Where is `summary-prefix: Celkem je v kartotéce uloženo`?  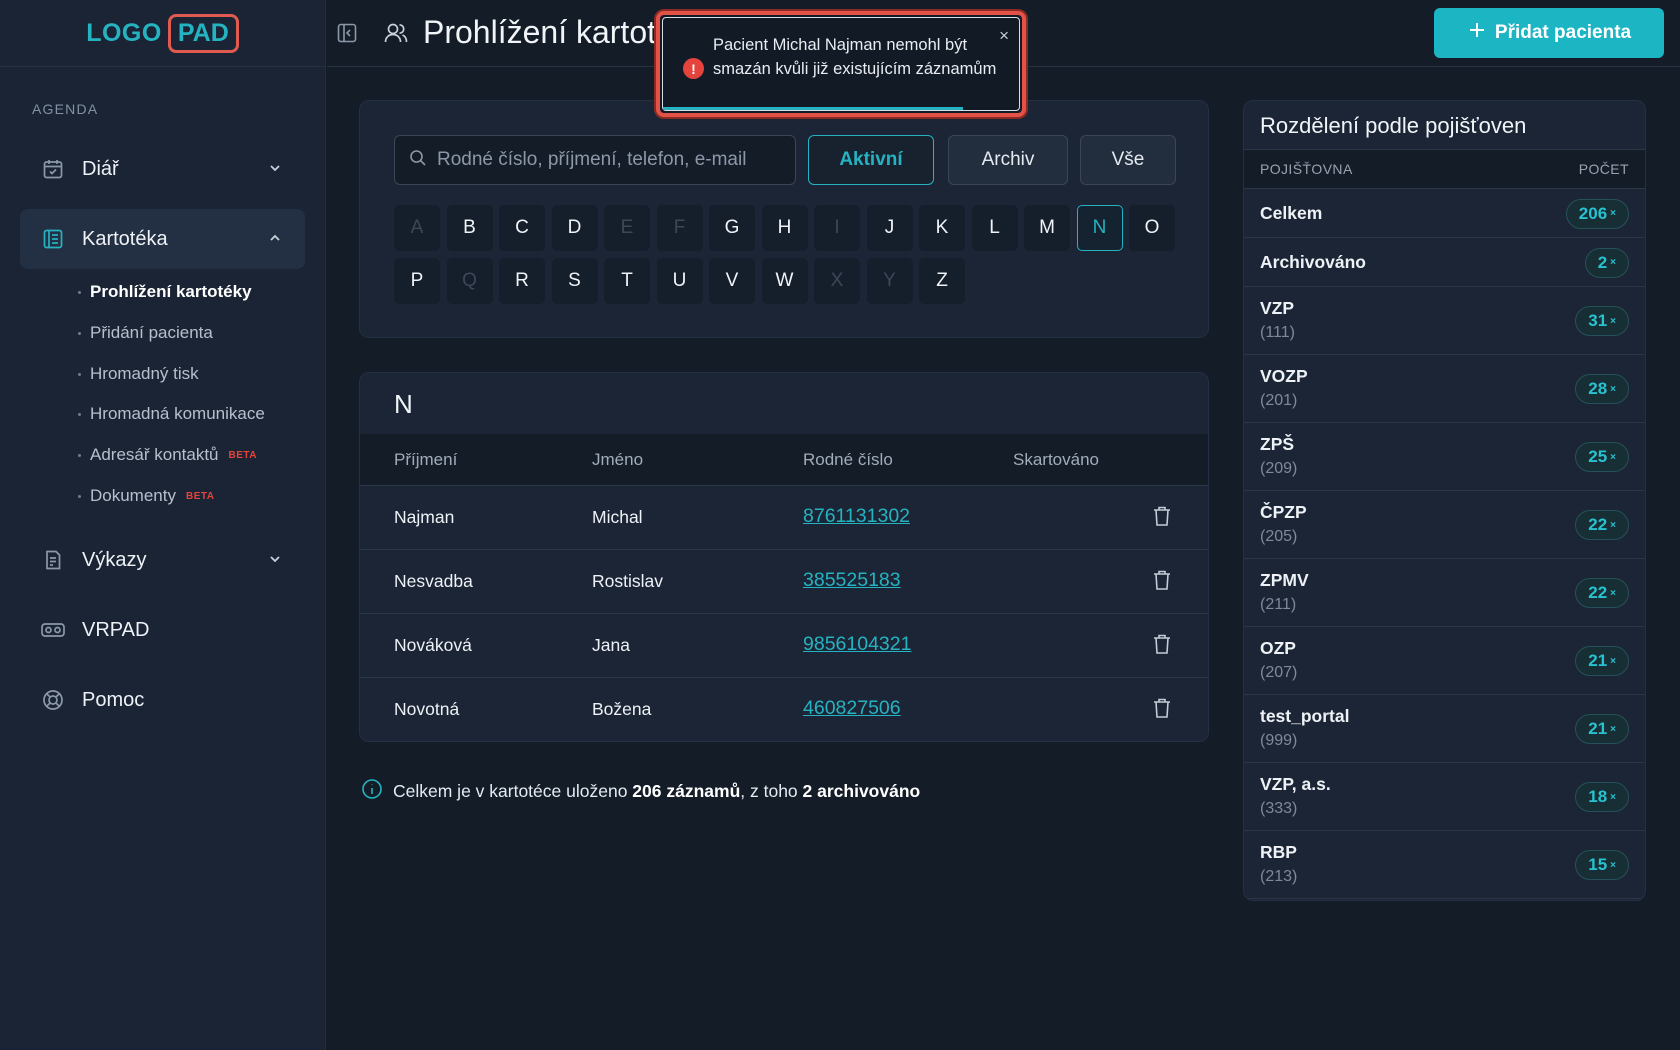
summary-prefix: Celkem je v kartotéce uloženo is located at coordinates (513, 791).